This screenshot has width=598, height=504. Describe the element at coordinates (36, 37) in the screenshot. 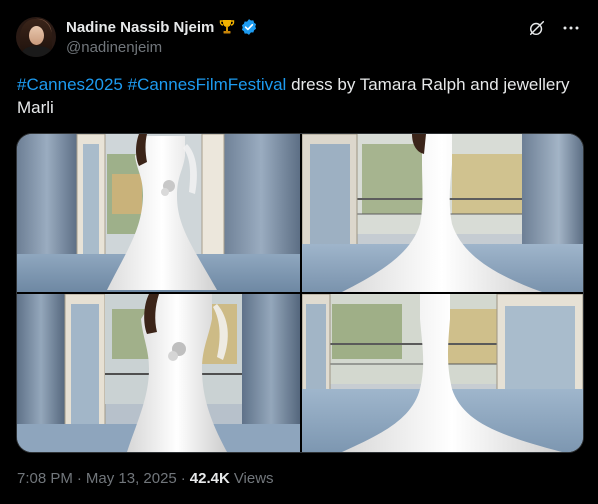

I see `avatar` at that location.